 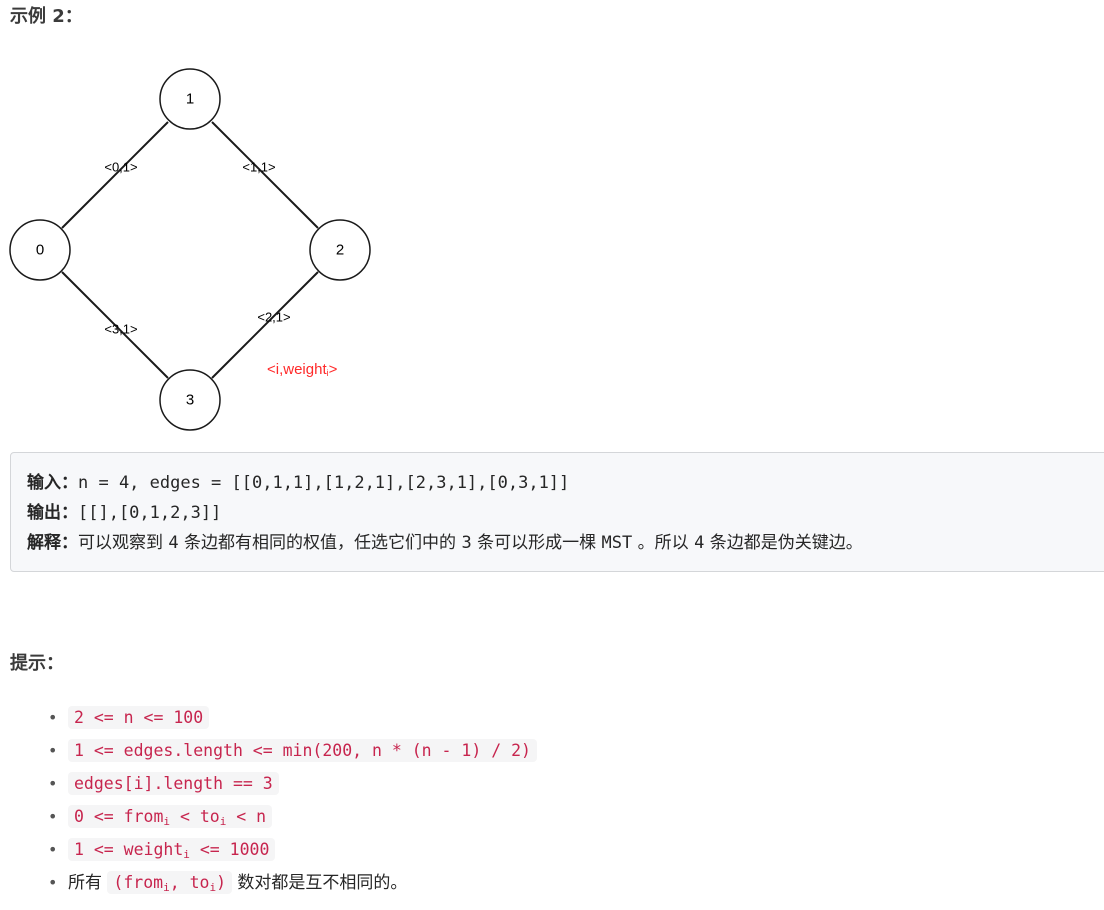 I want to click on node-2-label: 2, so click(x=340, y=250).